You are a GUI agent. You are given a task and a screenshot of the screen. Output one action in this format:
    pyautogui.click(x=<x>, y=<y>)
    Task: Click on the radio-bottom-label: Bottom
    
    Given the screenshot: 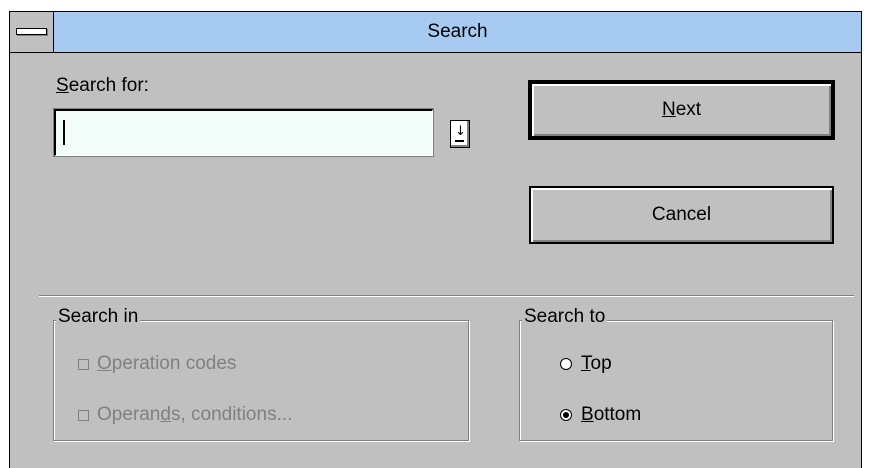 What is the action you would take?
    pyautogui.click(x=611, y=414)
    